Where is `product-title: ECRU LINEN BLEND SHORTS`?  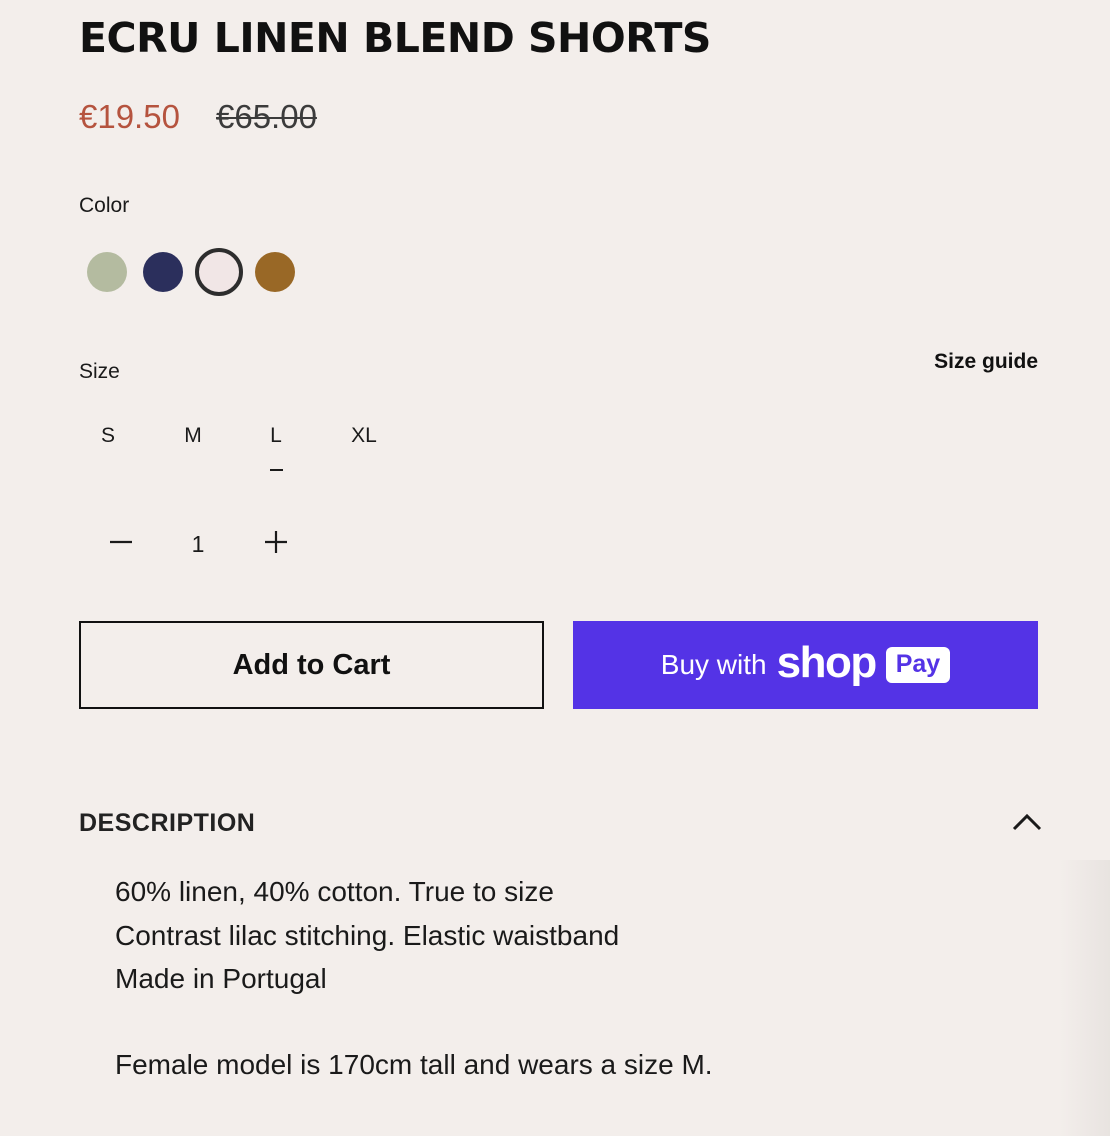 product-title: ECRU LINEN BLEND SHORTS is located at coordinates (395, 38).